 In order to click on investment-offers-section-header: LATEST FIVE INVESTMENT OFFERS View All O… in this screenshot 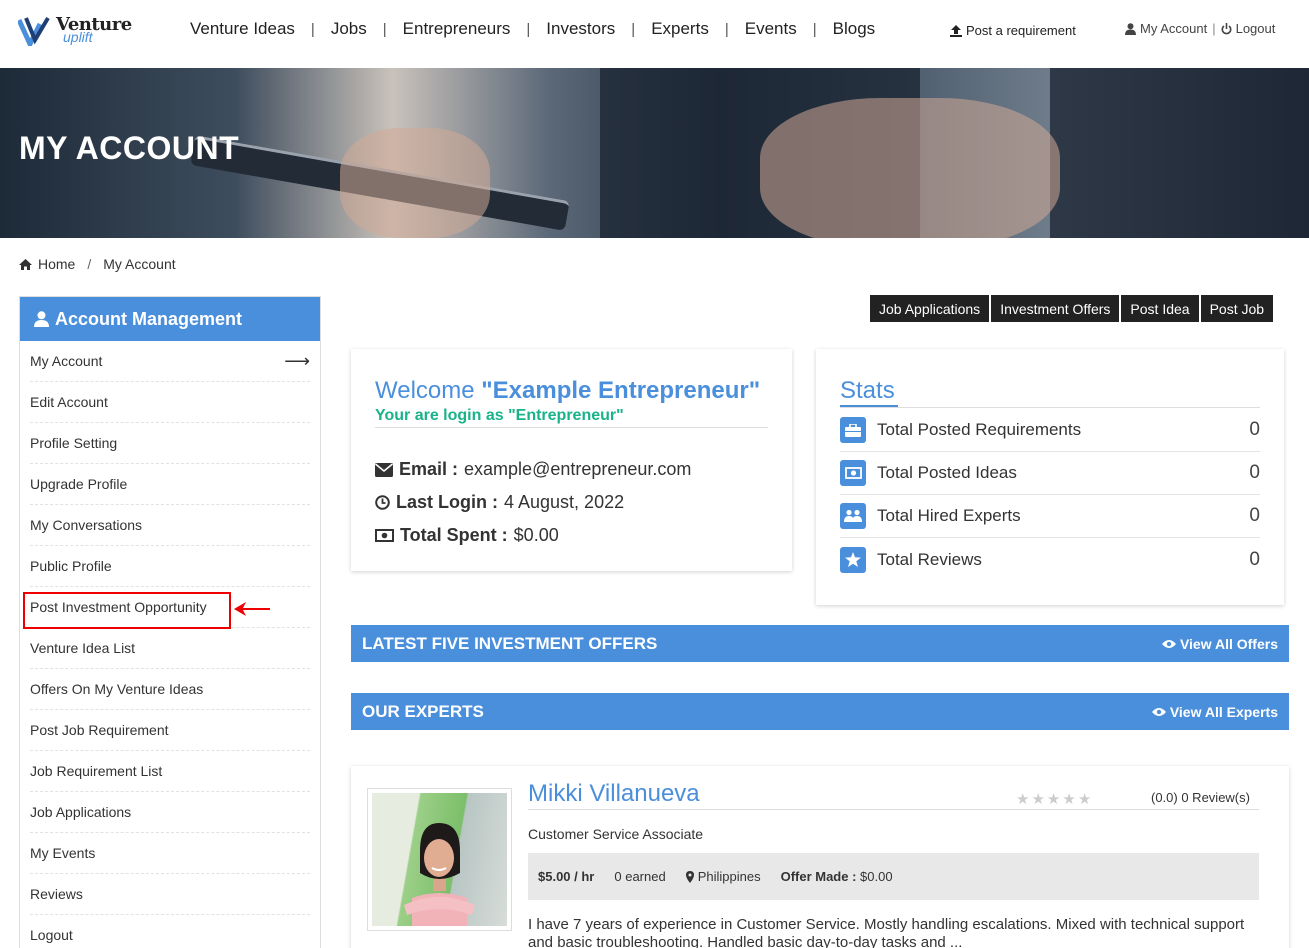, I will do `click(820, 643)`.